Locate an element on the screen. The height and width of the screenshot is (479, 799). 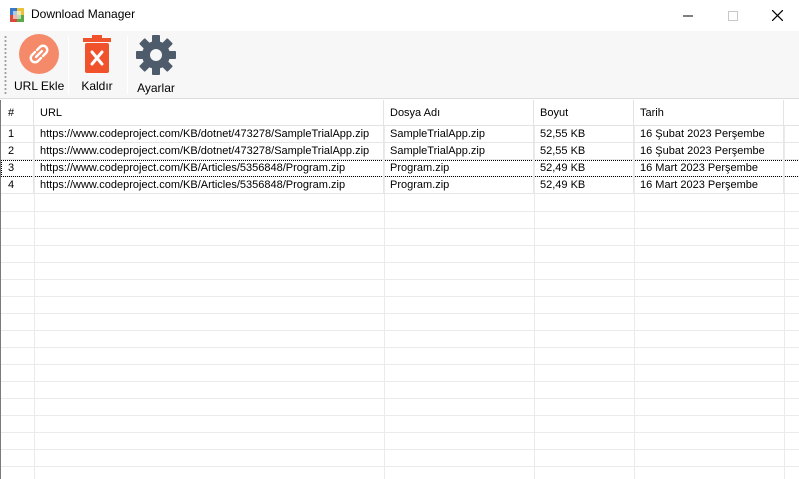
minimize-icon is located at coordinates (688, 15).